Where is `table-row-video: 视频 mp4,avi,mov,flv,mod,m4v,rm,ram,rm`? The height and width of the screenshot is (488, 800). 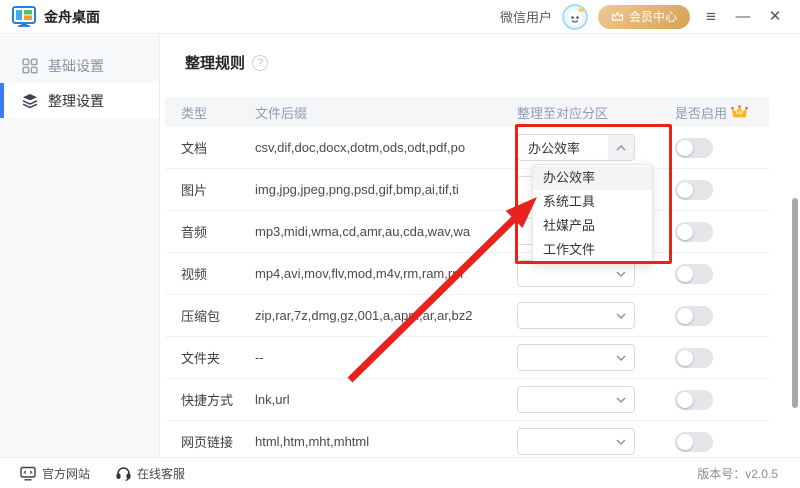
table-row-video: 视频 mp4,avi,mov,flv,mod,m4v,rm,ram,rm is located at coordinates (467, 274).